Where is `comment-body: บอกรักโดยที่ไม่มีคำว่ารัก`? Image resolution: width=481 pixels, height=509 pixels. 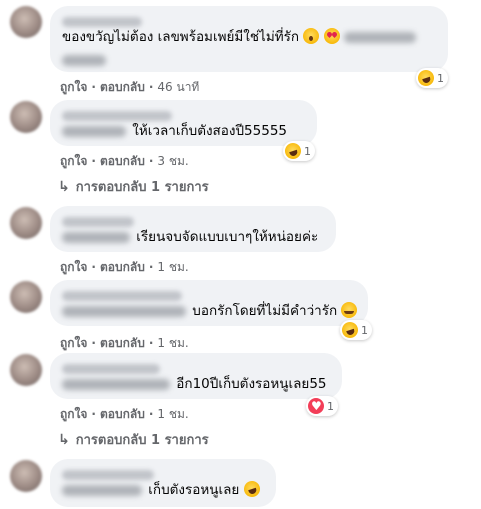
comment-body: บอกรักโดยที่ไม่มีคำว่ารัก is located at coordinates (210, 311).